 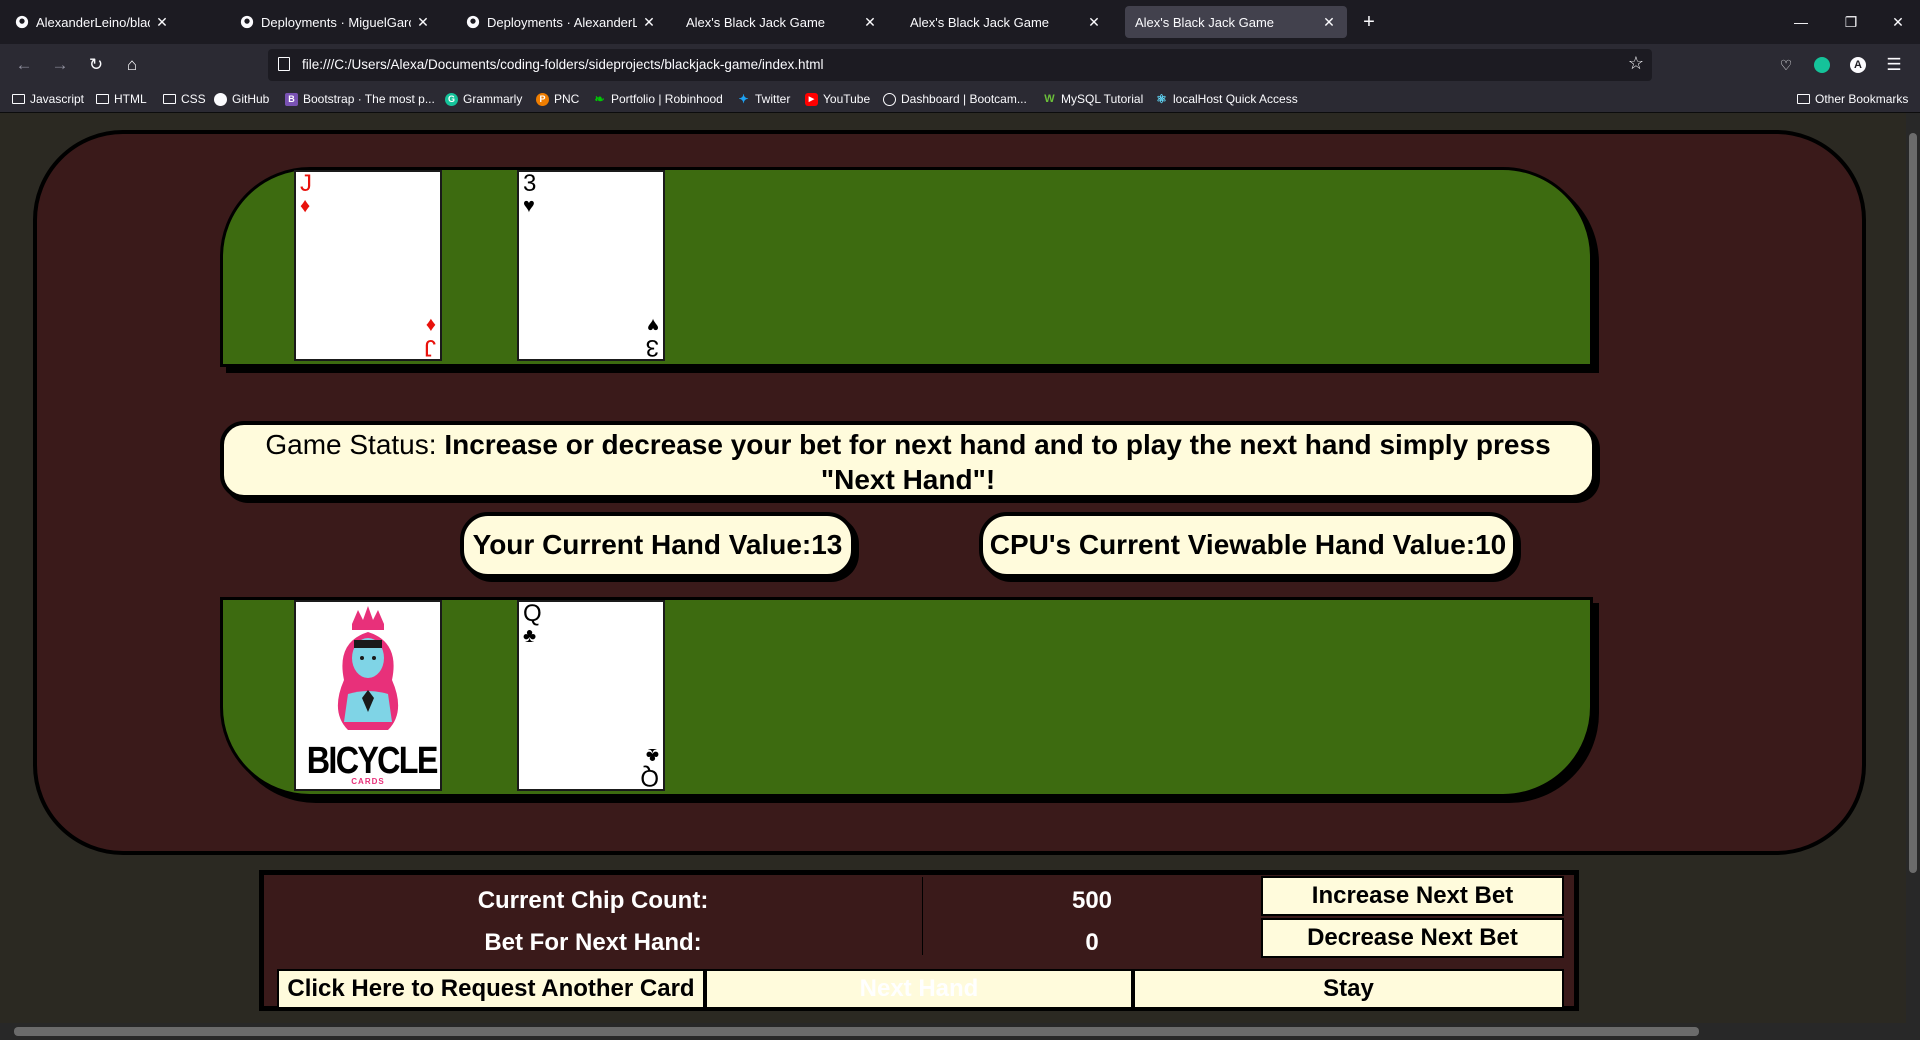 What do you see at coordinates (251, 99) in the screenshot?
I see `bookmark-label: GitHub` at bounding box center [251, 99].